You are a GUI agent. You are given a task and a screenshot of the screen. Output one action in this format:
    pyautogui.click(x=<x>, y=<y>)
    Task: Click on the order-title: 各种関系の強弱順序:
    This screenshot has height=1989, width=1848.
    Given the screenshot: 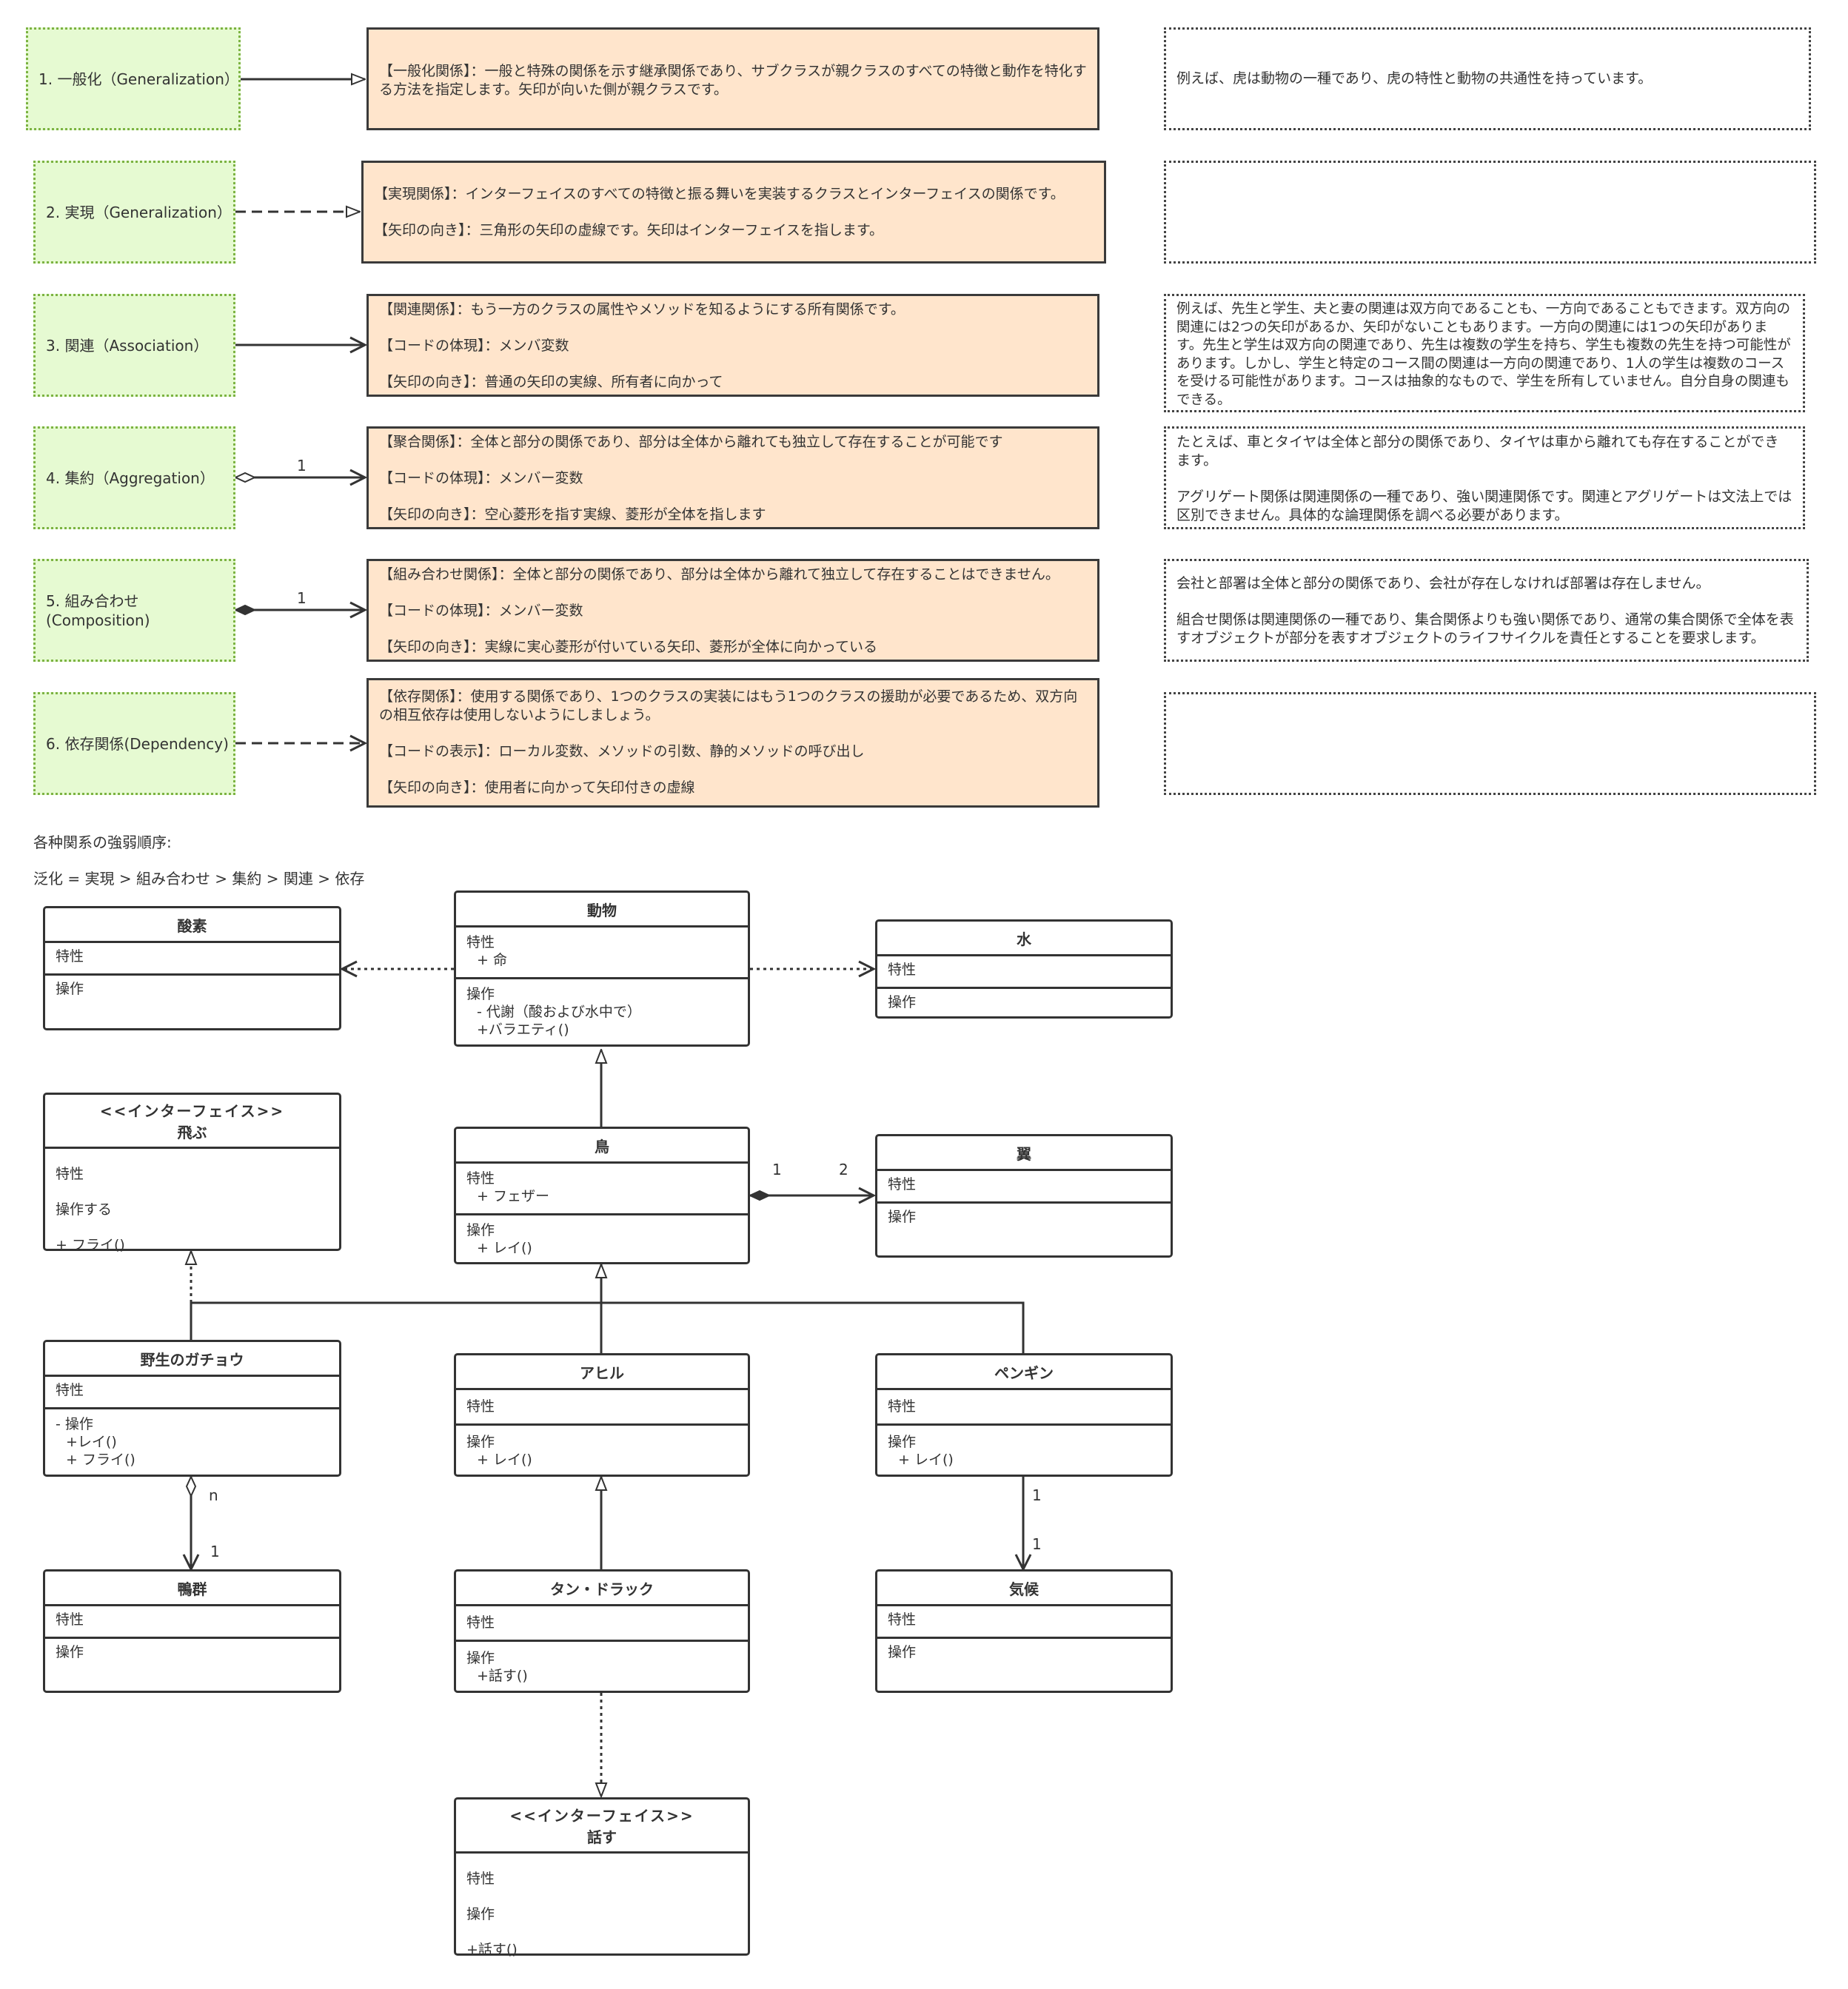 What is the action you would take?
    pyautogui.click(x=102, y=842)
    